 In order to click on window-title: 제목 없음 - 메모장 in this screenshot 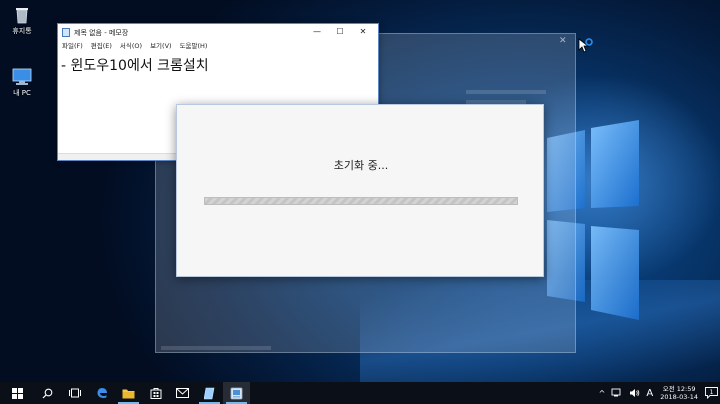, I will do `click(101, 33)`.